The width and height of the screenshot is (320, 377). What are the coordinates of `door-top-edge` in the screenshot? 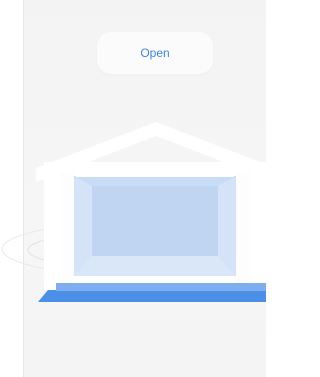 It's located at (155, 175).